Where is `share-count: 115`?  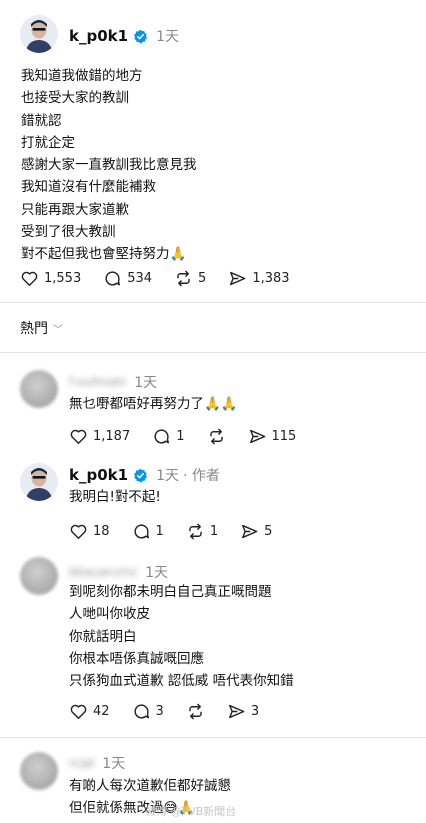 share-count: 115 is located at coordinates (284, 436).